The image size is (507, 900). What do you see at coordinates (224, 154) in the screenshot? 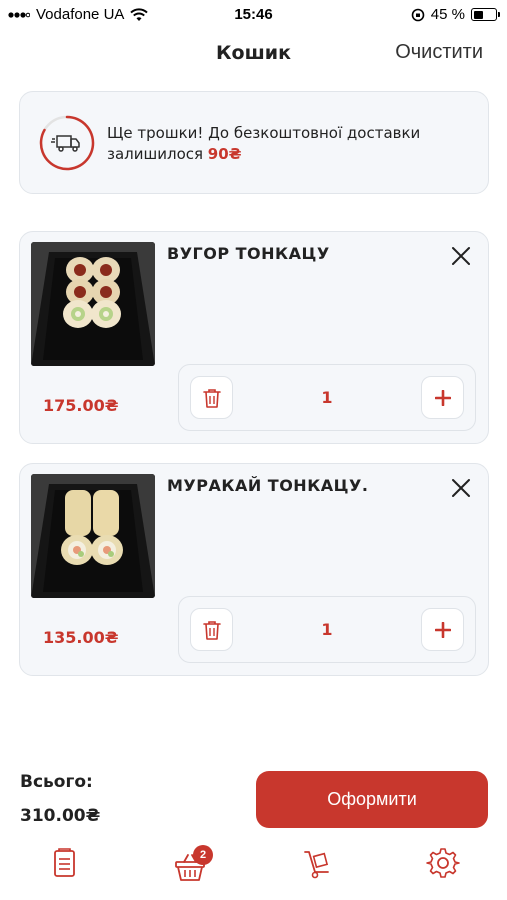
I see `delivery-remaining-amount: 90₴` at bounding box center [224, 154].